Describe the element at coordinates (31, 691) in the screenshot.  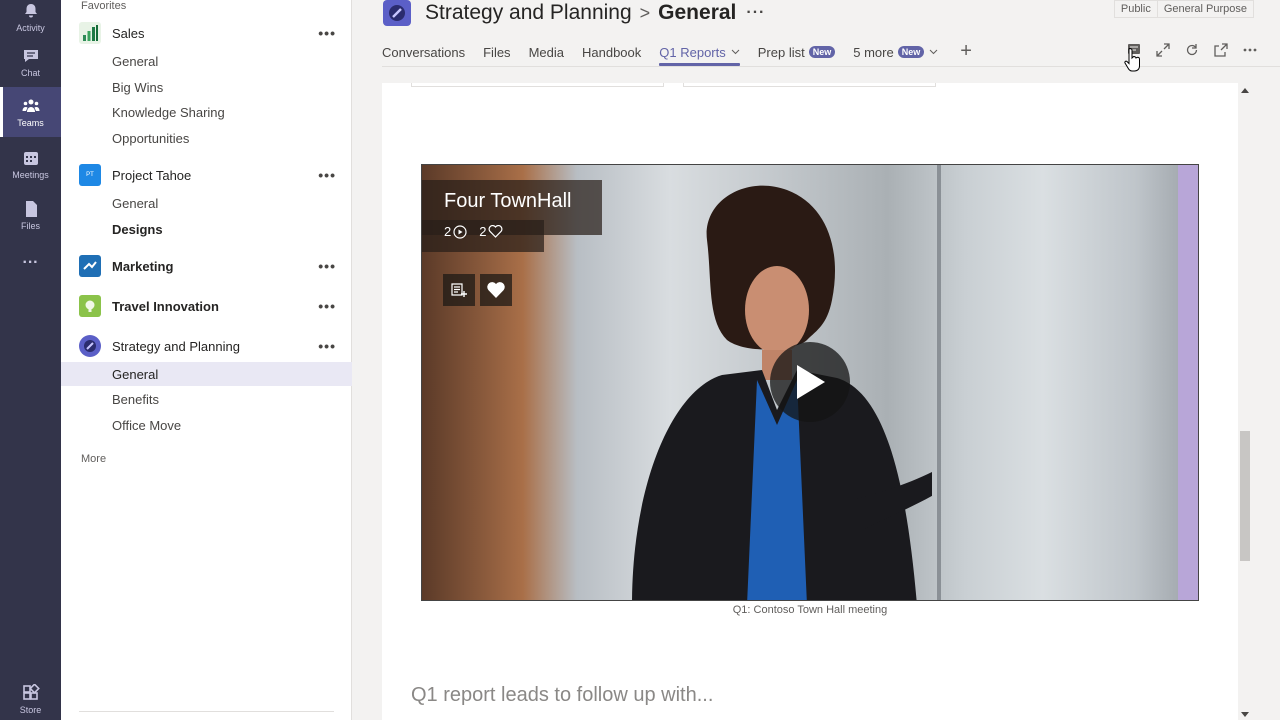
I see `store-icon` at that location.